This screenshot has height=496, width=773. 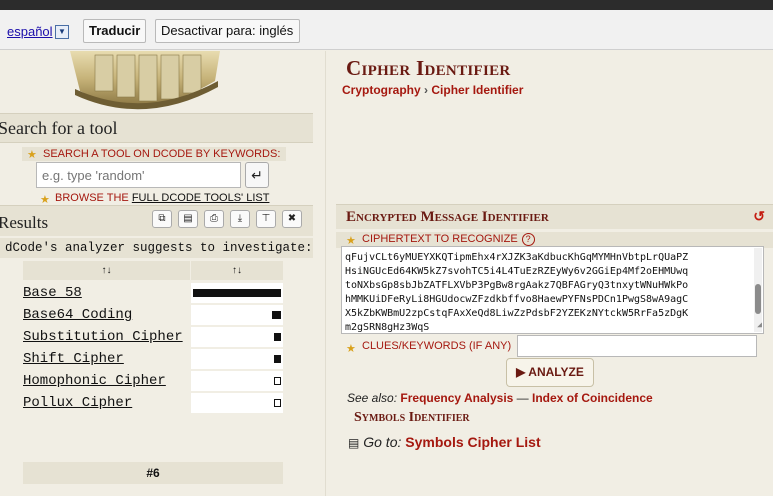 I want to click on see-also-label: See also:, so click(x=372, y=398).